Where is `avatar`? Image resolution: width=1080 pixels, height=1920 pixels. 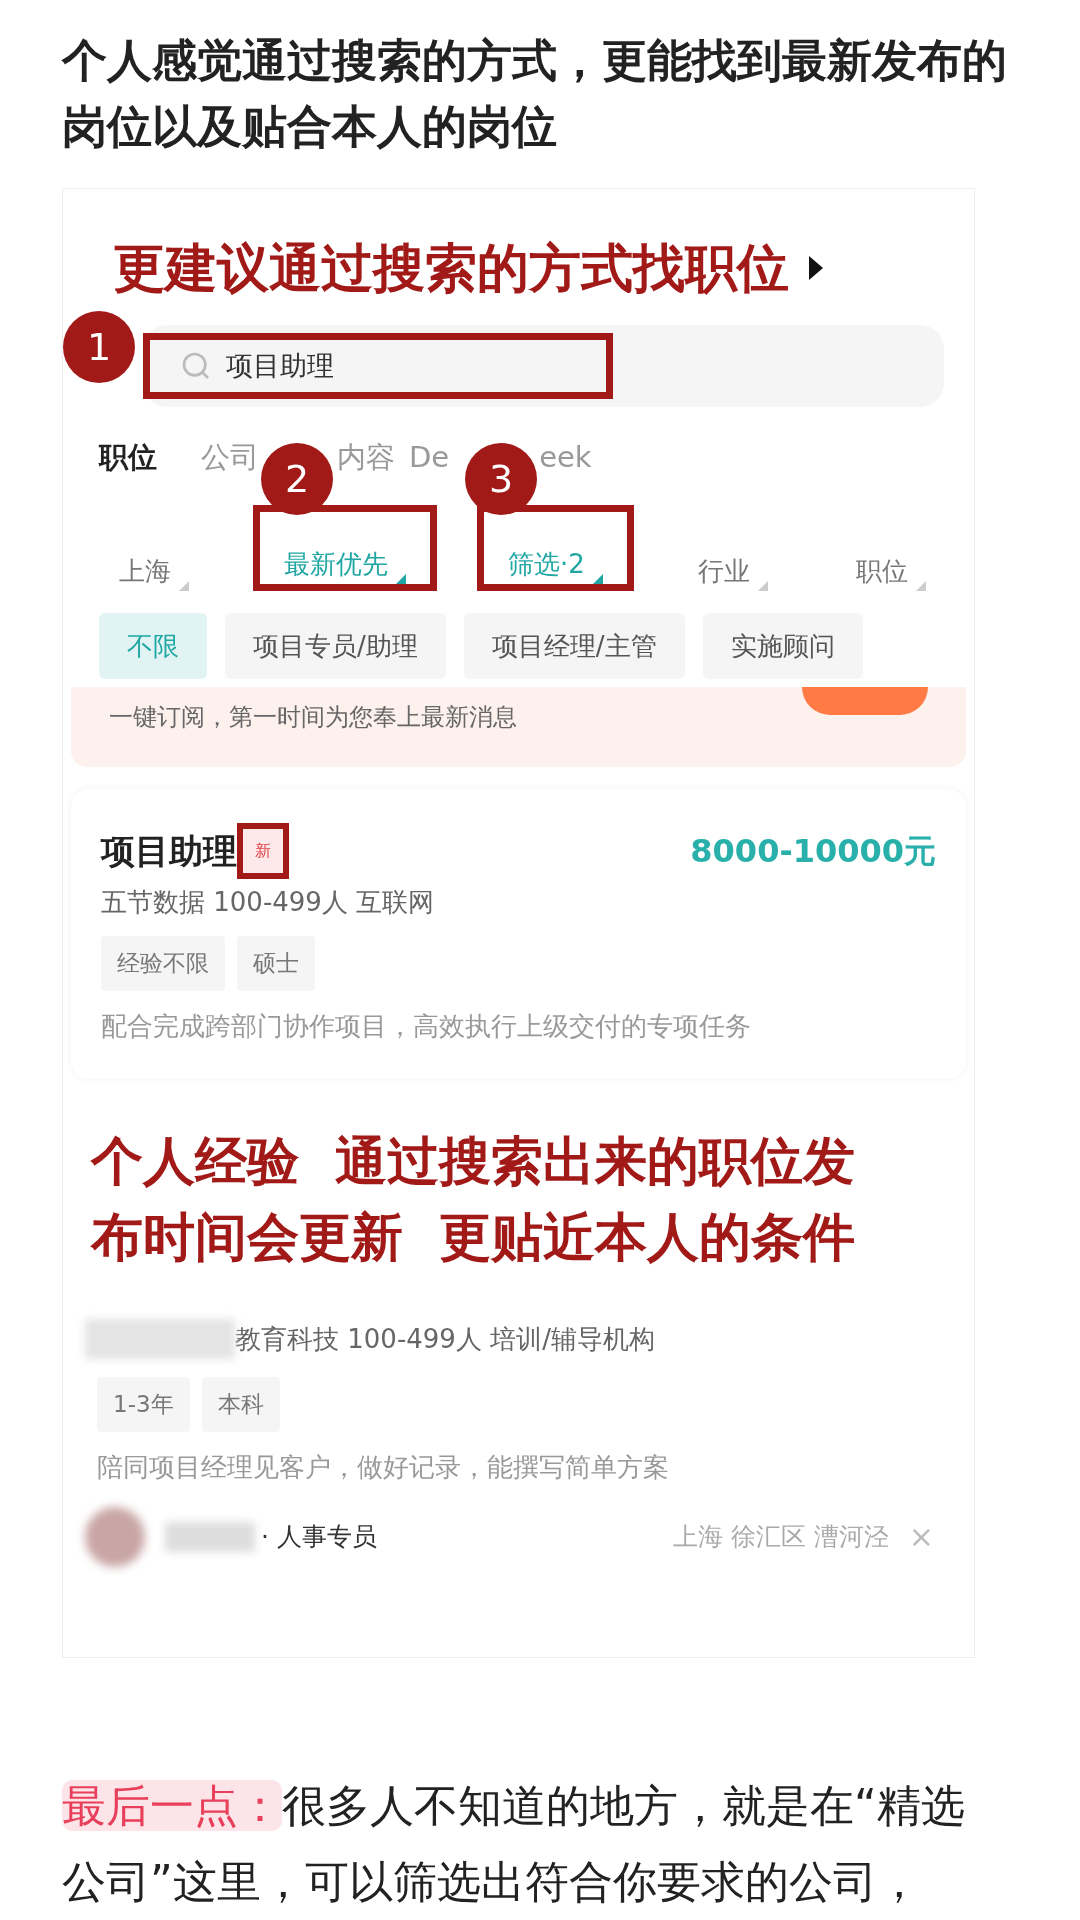
avatar is located at coordinates (115, 1536).